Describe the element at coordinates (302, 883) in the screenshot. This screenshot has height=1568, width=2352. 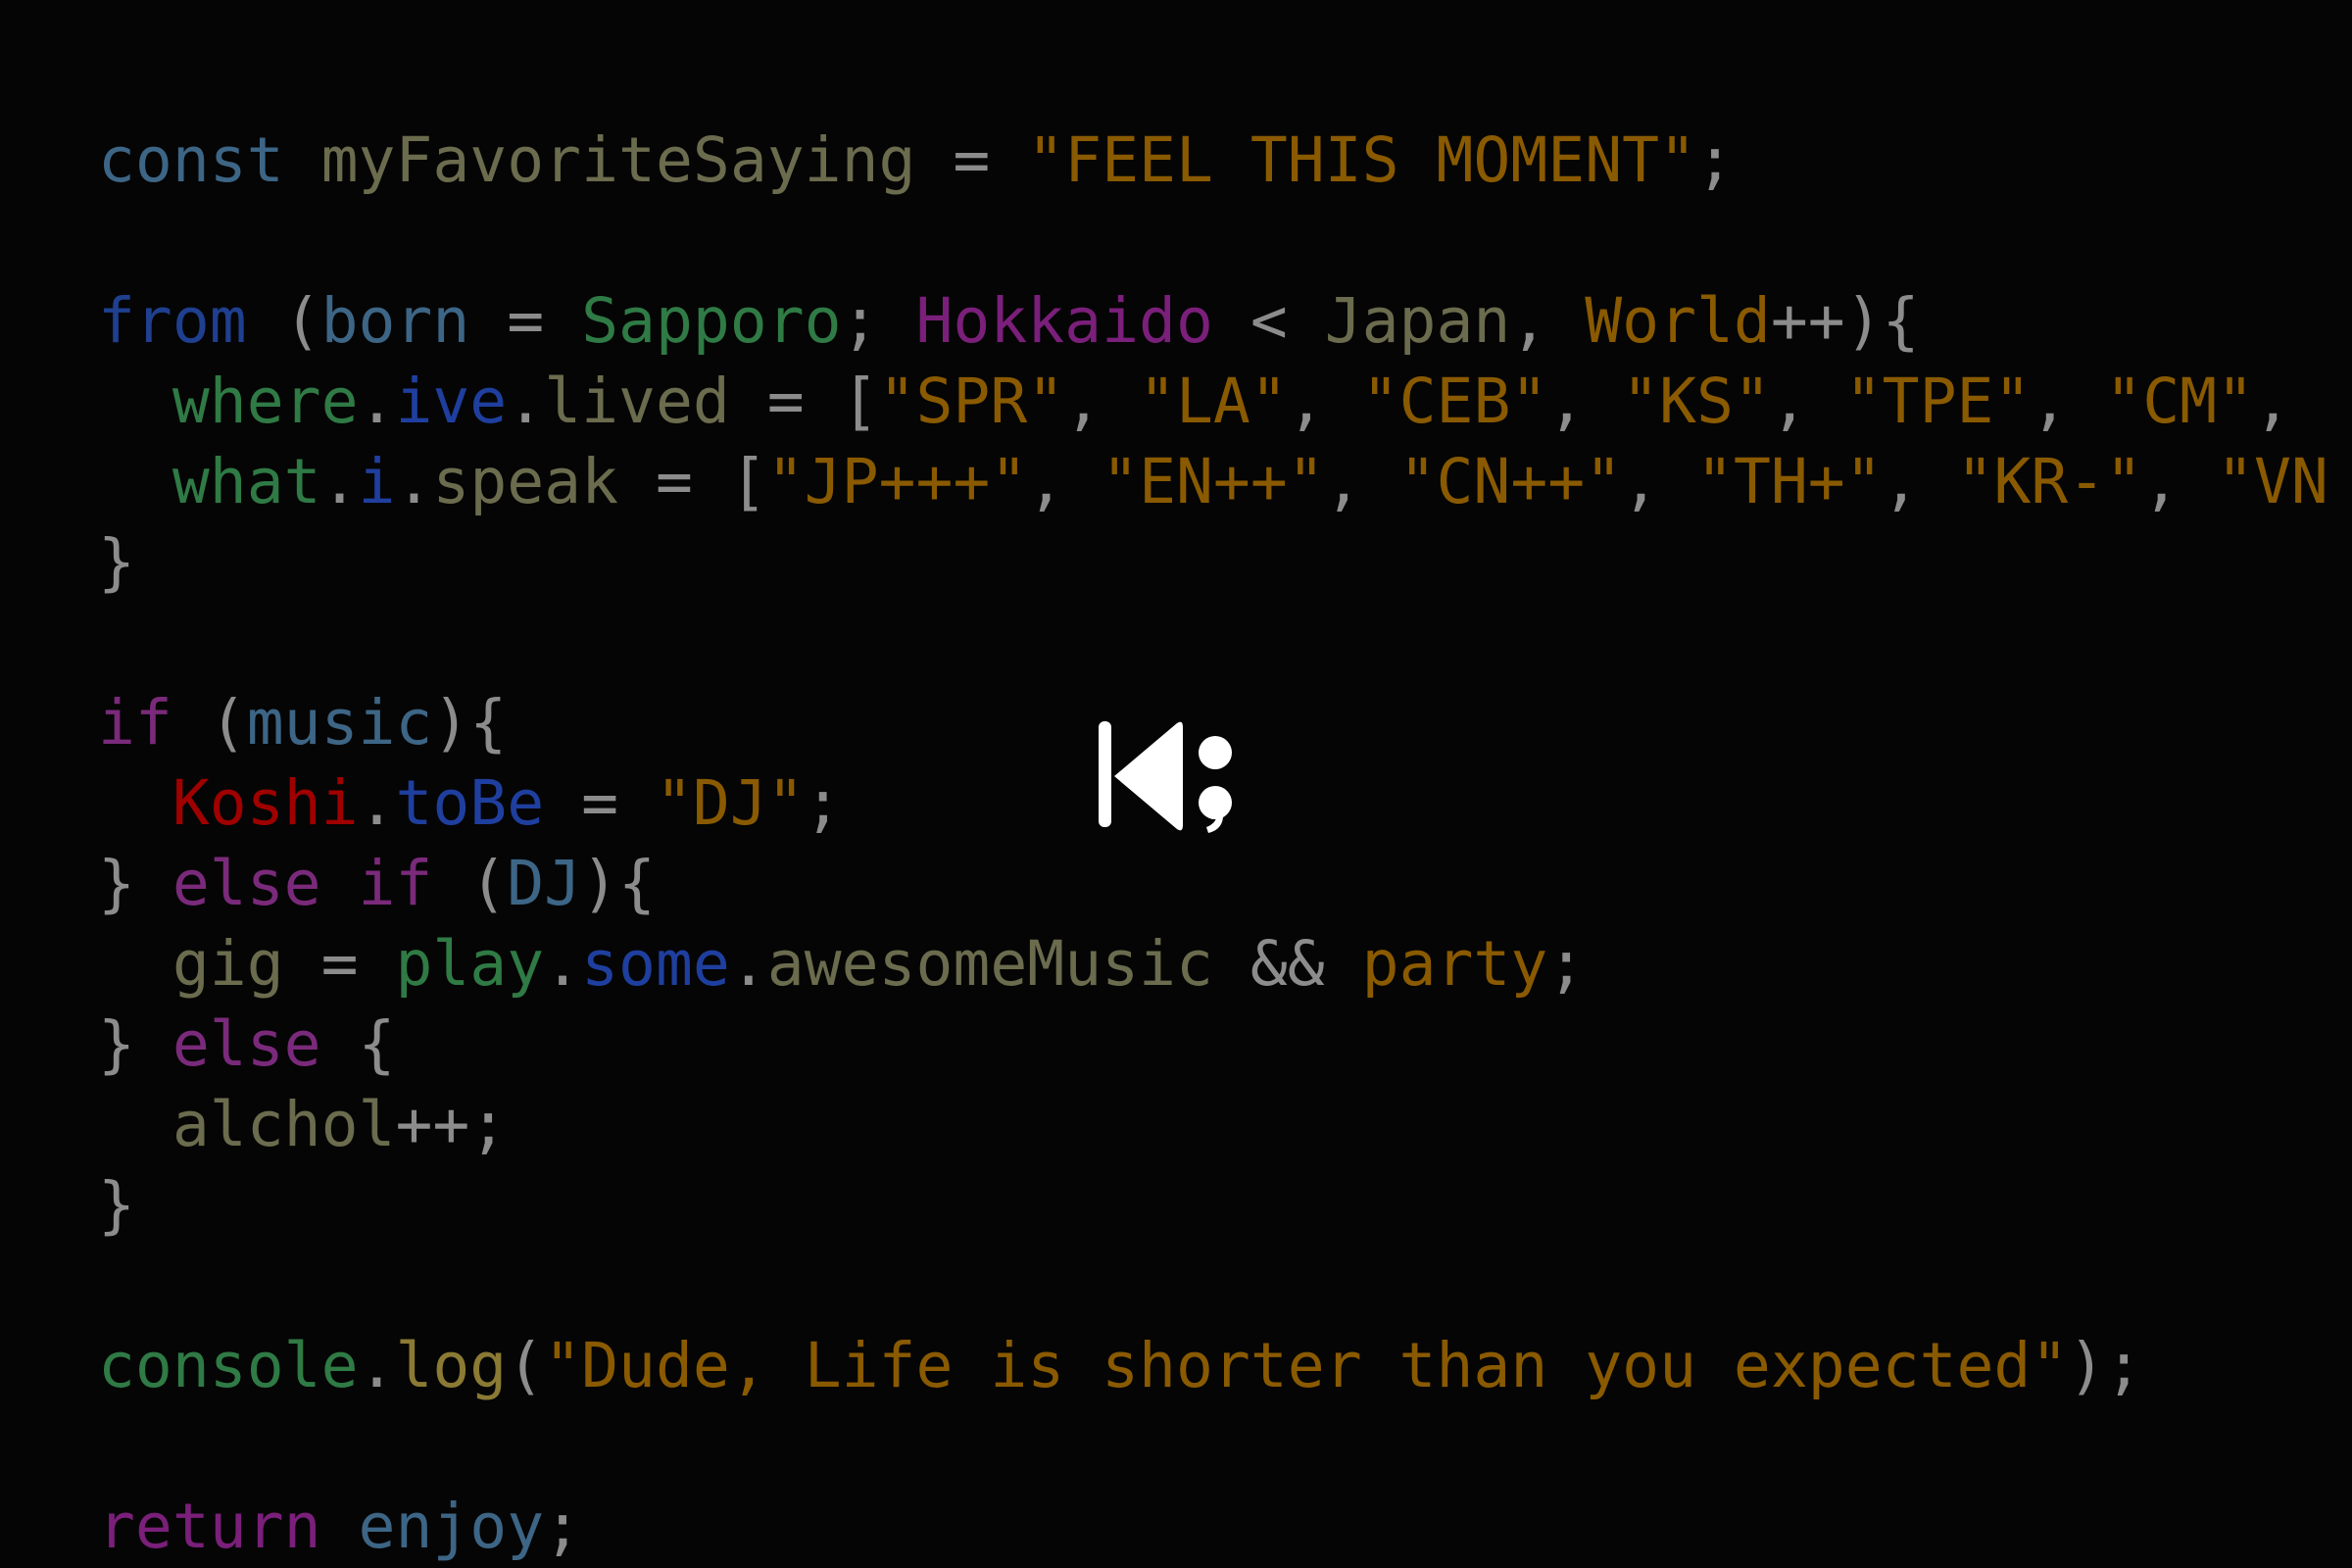
I see `code-token: else if` at that location.